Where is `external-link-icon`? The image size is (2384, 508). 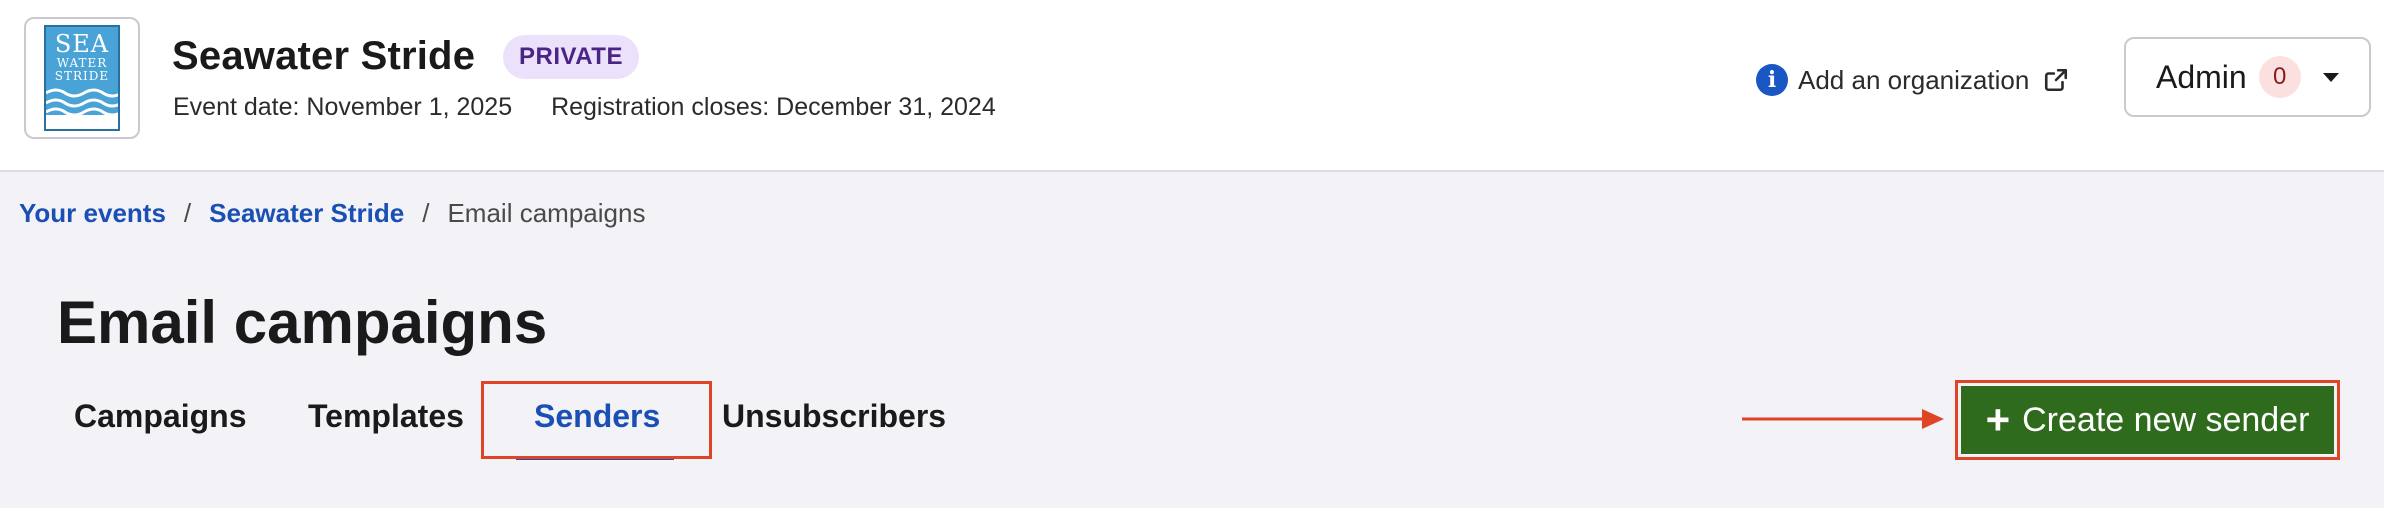
external-link-icon is located at coordinates (2056, 80).